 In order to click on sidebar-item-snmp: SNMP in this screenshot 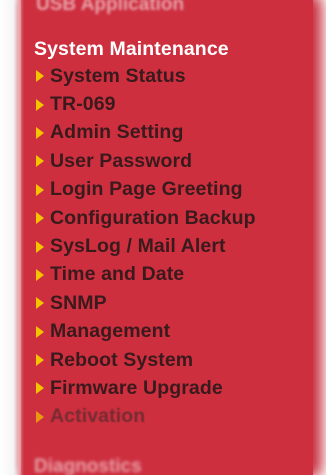, I will do `click(146, 303)`.